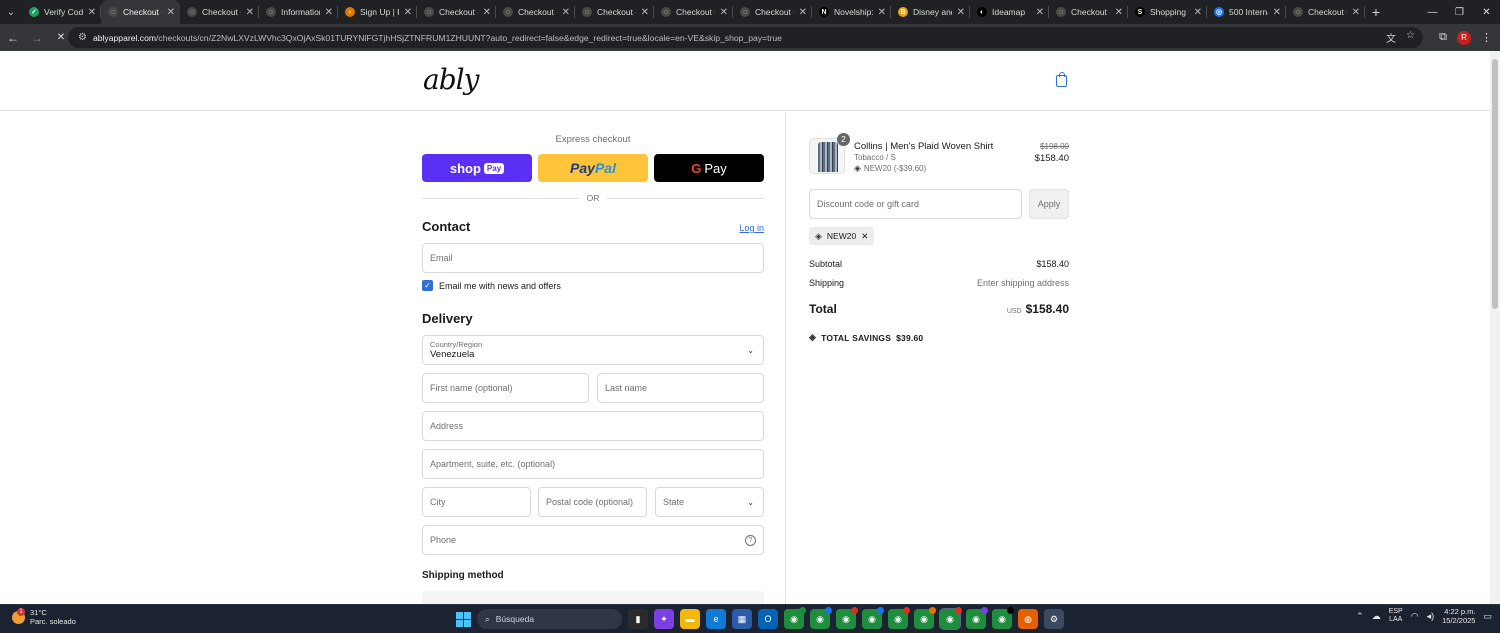 The image size is (1500, 633). What do you see at coordinates (1495, 184) in the screenshot?
I see `scrollbar-thumb` at bounding box center [1495, 184].